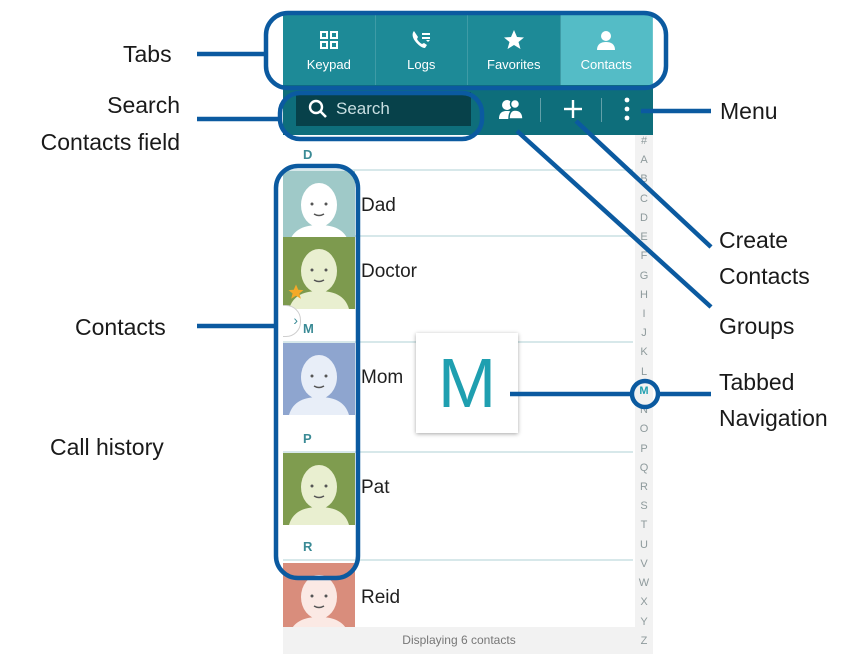 This screenshot has height=654, width=849. I want to click on tabs-outline, so click(466, 50).